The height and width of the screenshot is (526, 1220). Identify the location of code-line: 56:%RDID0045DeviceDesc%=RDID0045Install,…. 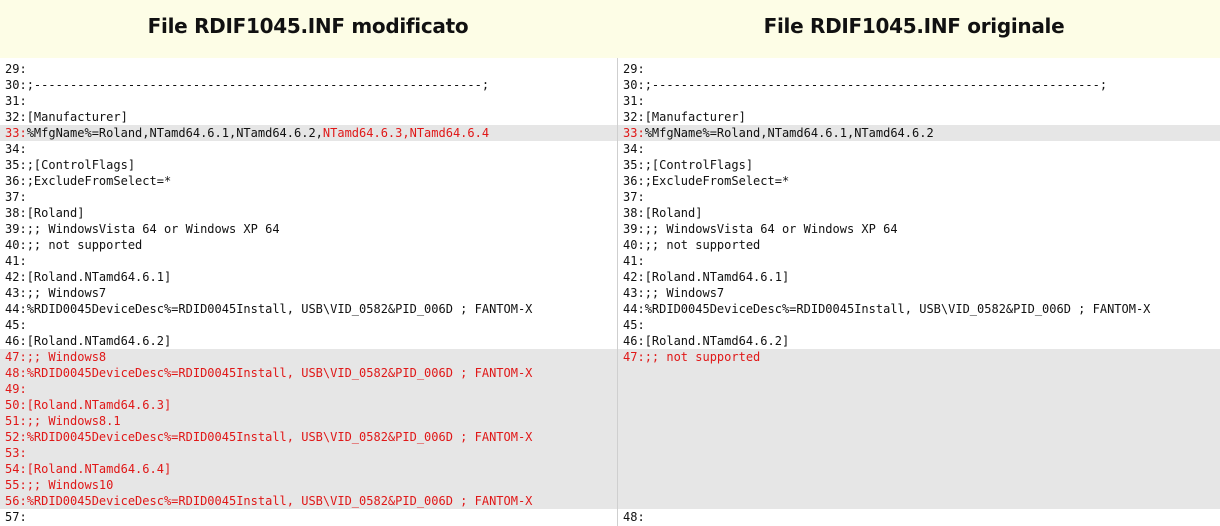
(308, 501).